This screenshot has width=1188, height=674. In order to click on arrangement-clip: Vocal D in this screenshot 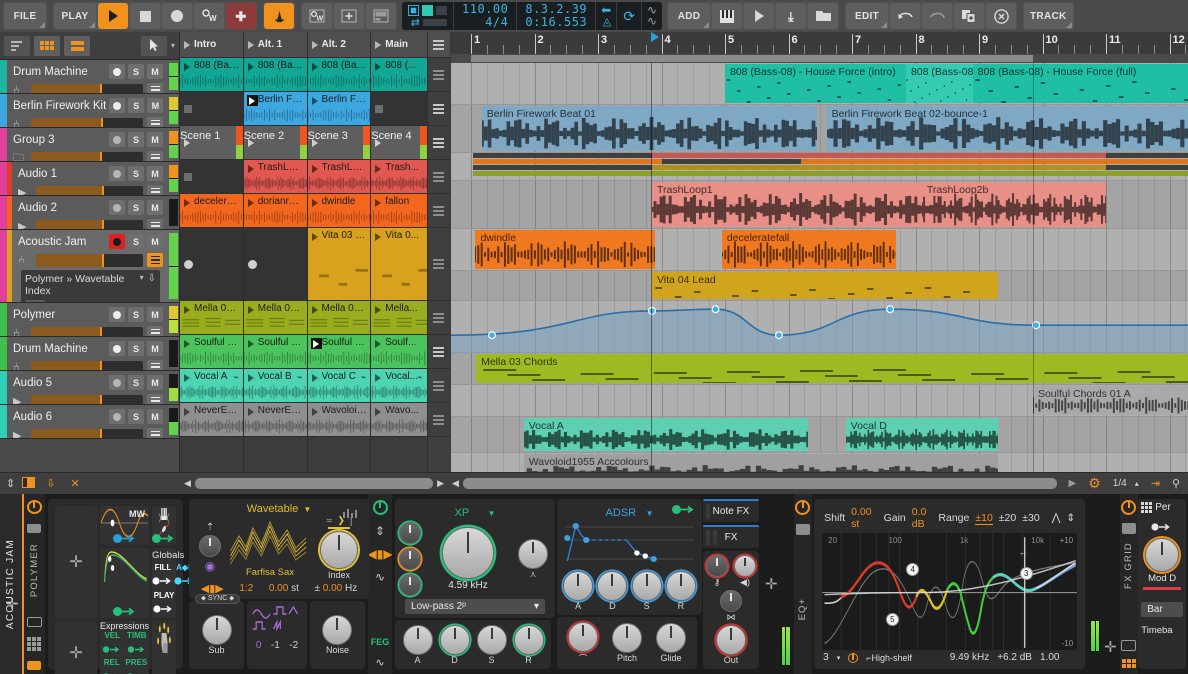, I will do `click(922, 434)`.